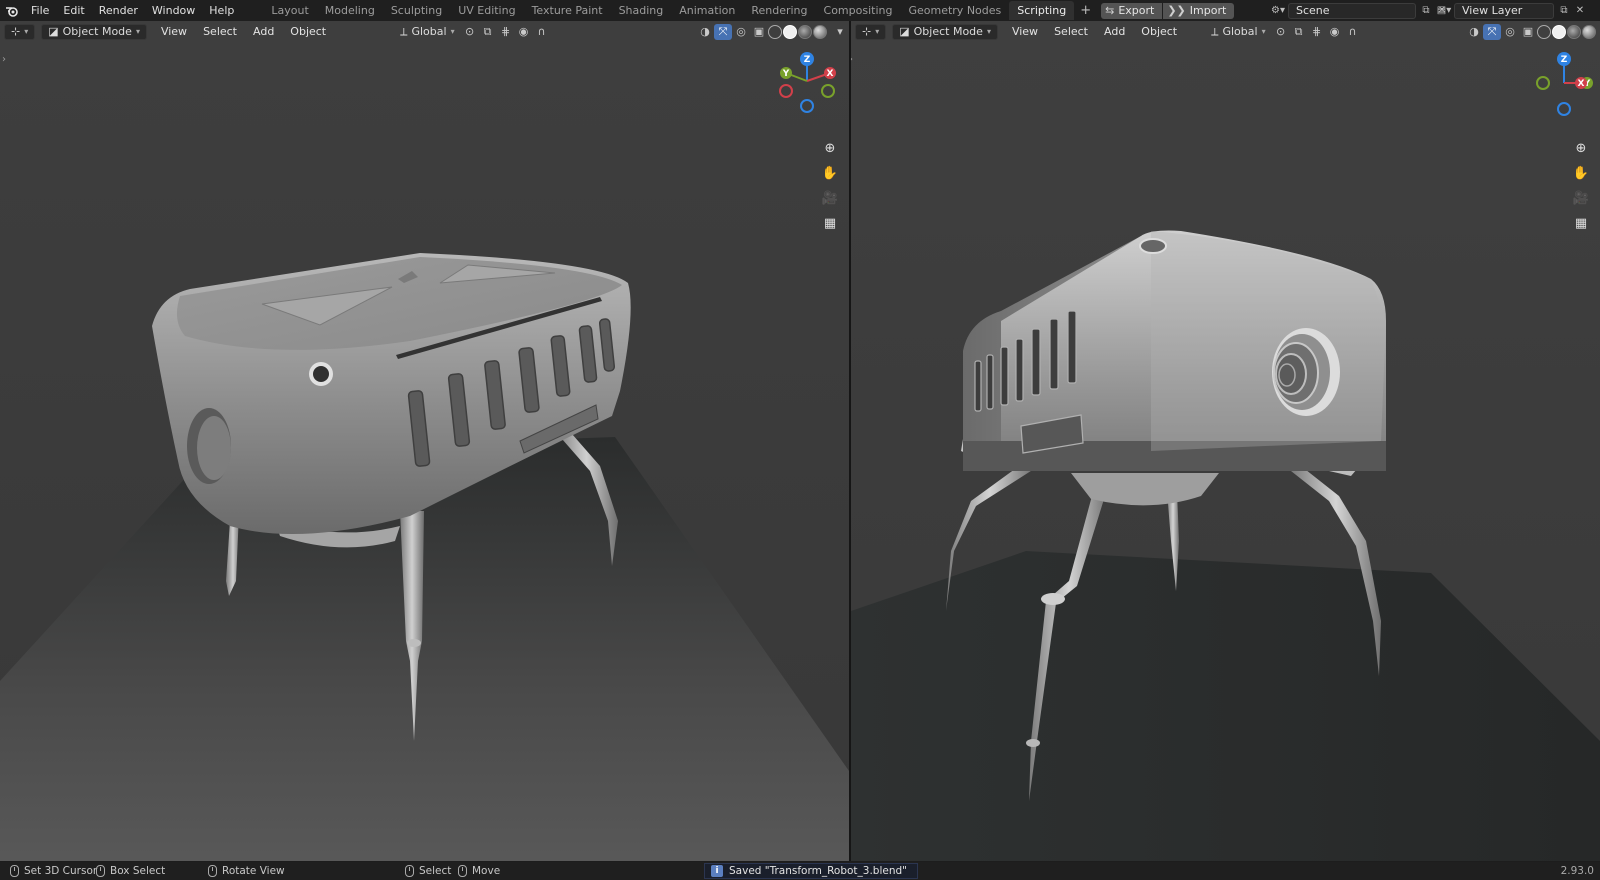 The height and width of the screenshot is (880, 1600). Describe the element at coordinates (253, 871) in the screenshot. I see `status-rotate-view-label: Rotate View` at that location.